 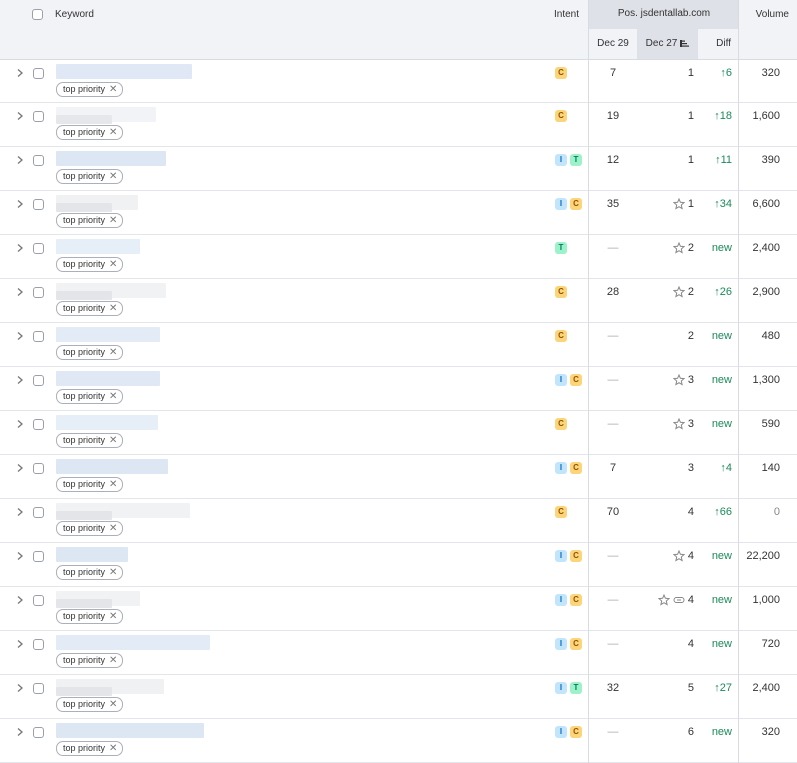 What do you see at coordinates (37, 14) in the screenshot?
I see `select-all-checkbox` at bounding box center [37, 14].